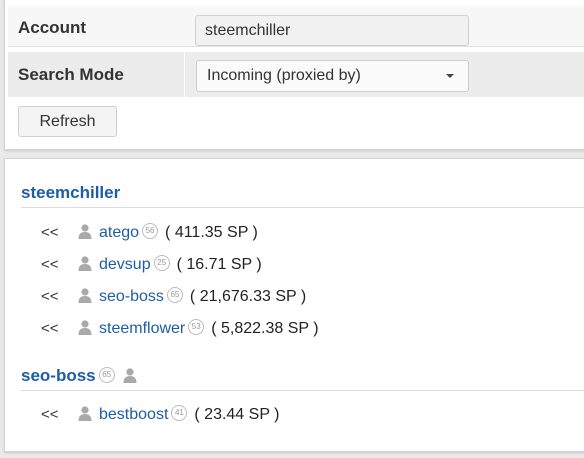 The image size is (584, 458). I want to click on steem-power-value: ( 21,676.33 SP ), so click(248, 296).